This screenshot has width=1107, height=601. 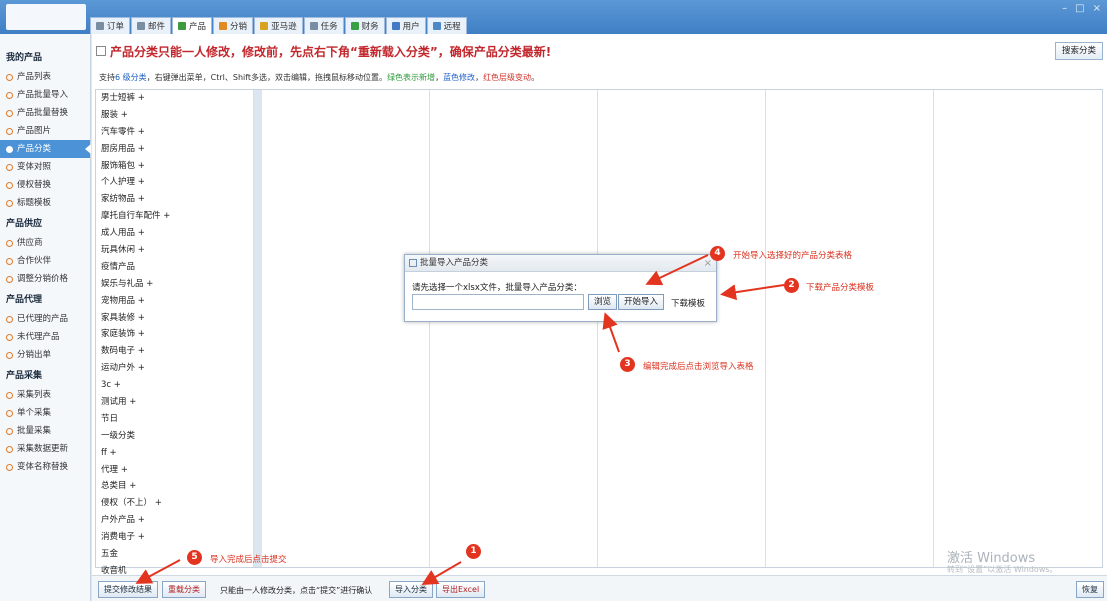 I want to click on tab-remote: 远程, so click(x=446, y=25).